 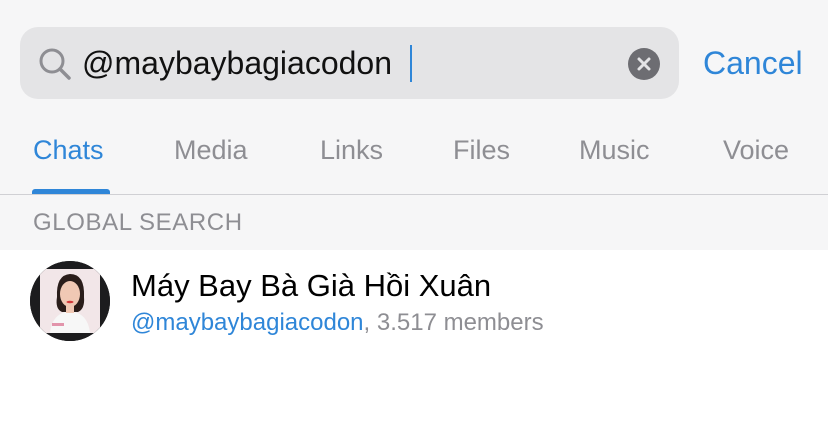 What do you see at coordinates (311, 285) in the screenshot?
I see `result-title: Máy Bay Bà Già Hồi Xuân` at bounding box center [311, 285].